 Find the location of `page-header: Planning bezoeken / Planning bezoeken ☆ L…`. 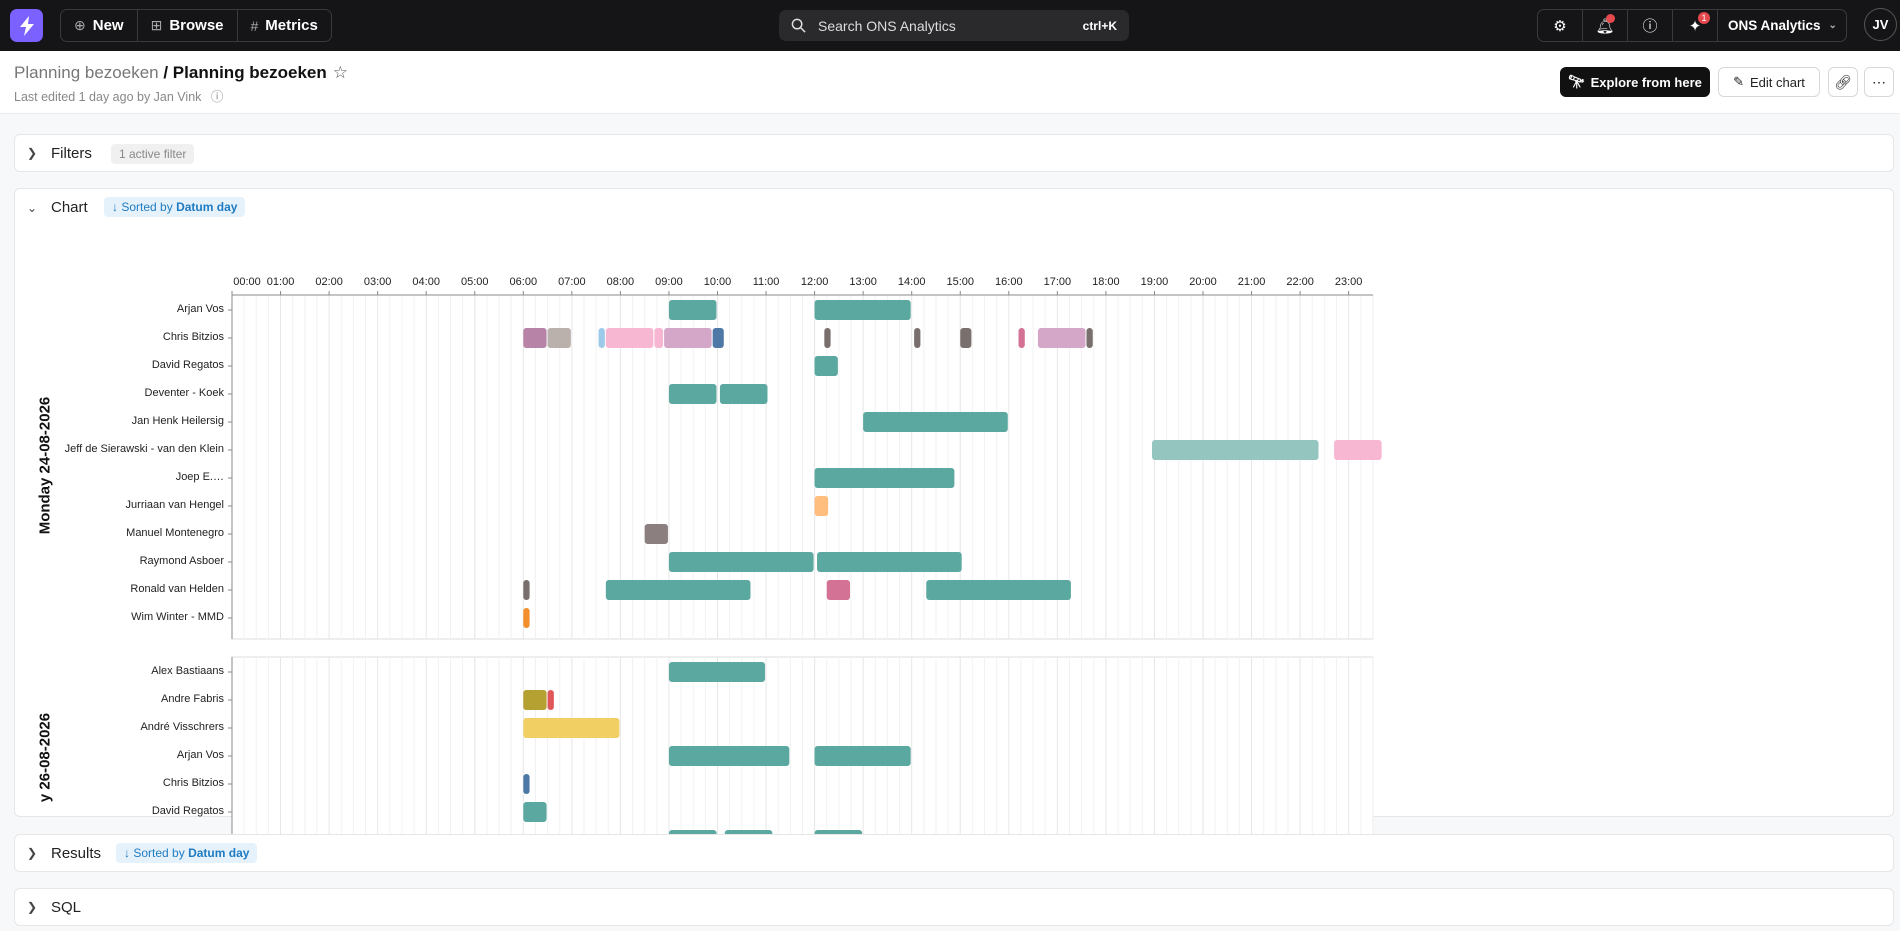

page-header: Planning bezoeken / Planning bezoeken ☆ L… is located at coordinates (950, 82).